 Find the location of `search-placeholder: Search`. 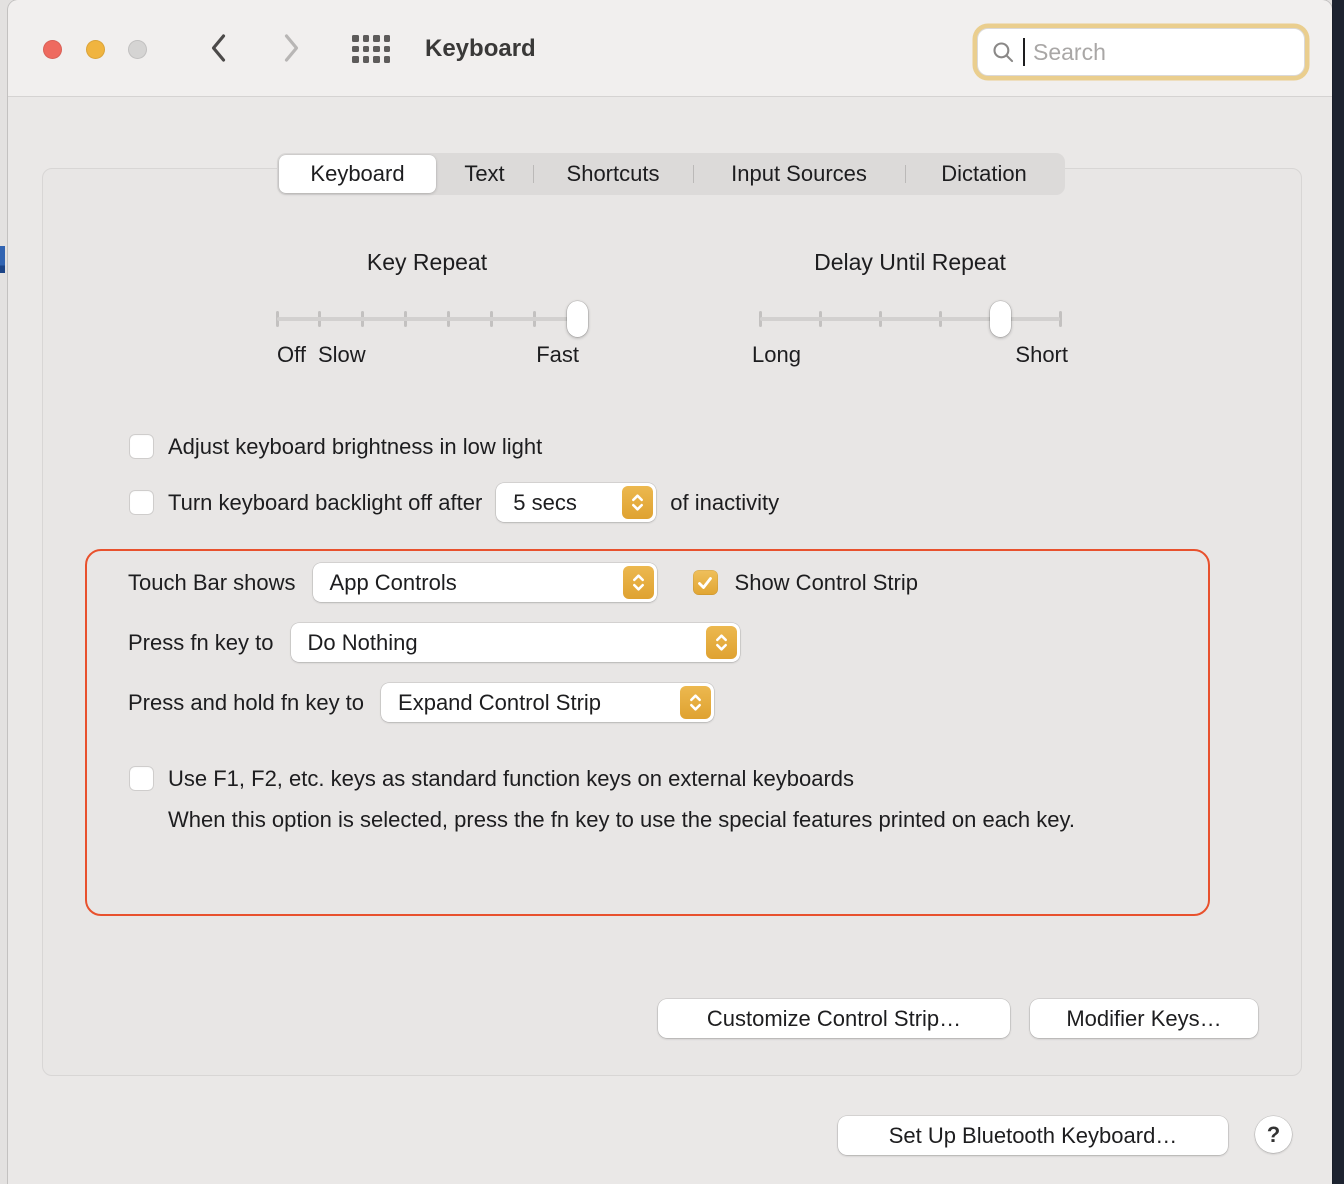

search-placeholder: Search is located at coordinates (1069, 51).